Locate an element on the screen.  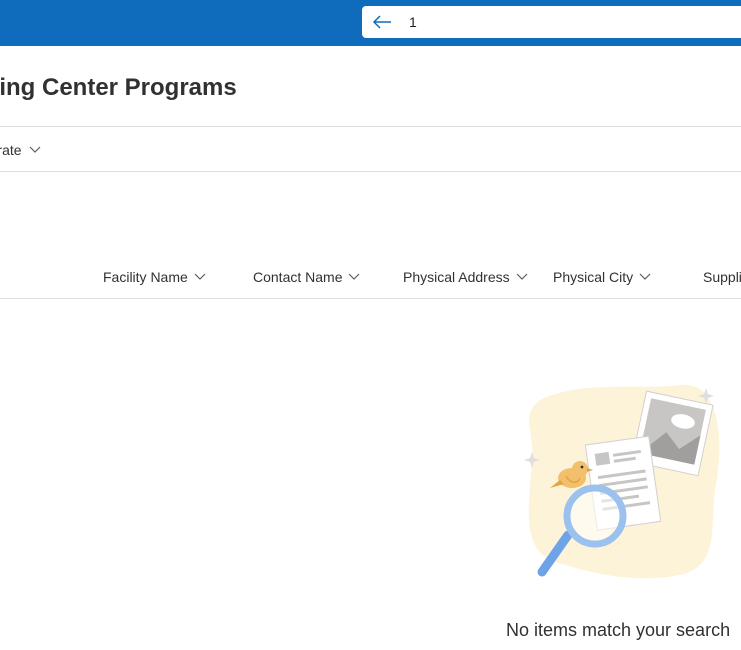
search-input: 1 is located at coordinates (413, 22).